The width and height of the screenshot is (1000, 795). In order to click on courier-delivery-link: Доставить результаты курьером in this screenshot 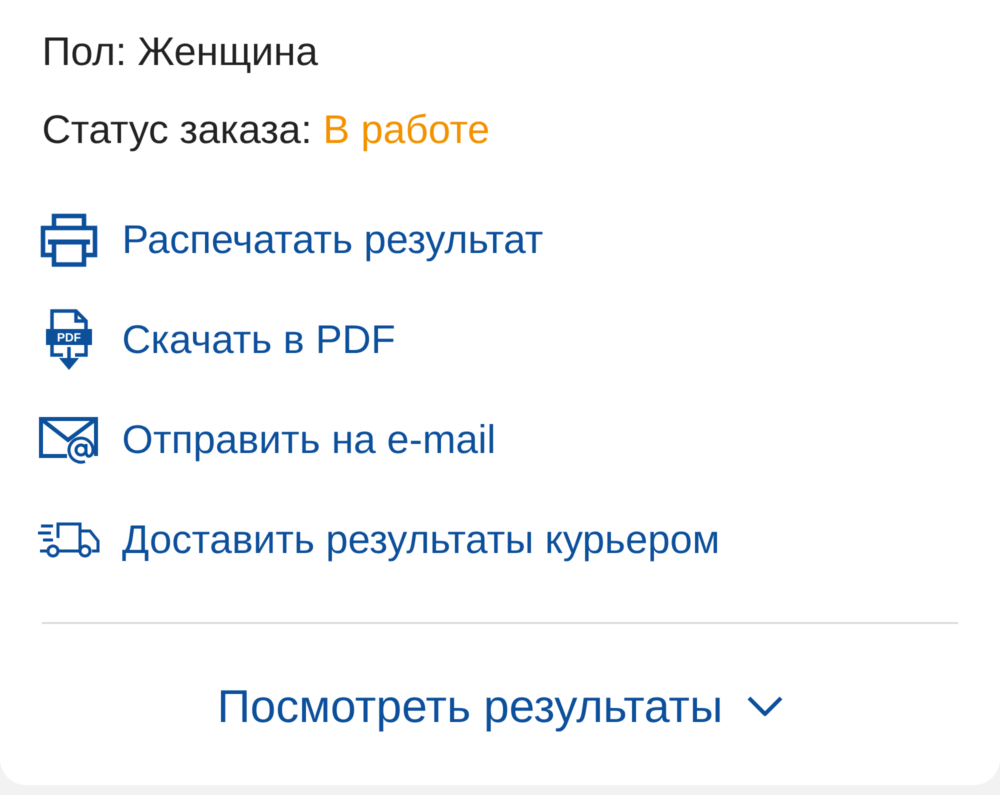, I will do `click(421, 540)`.